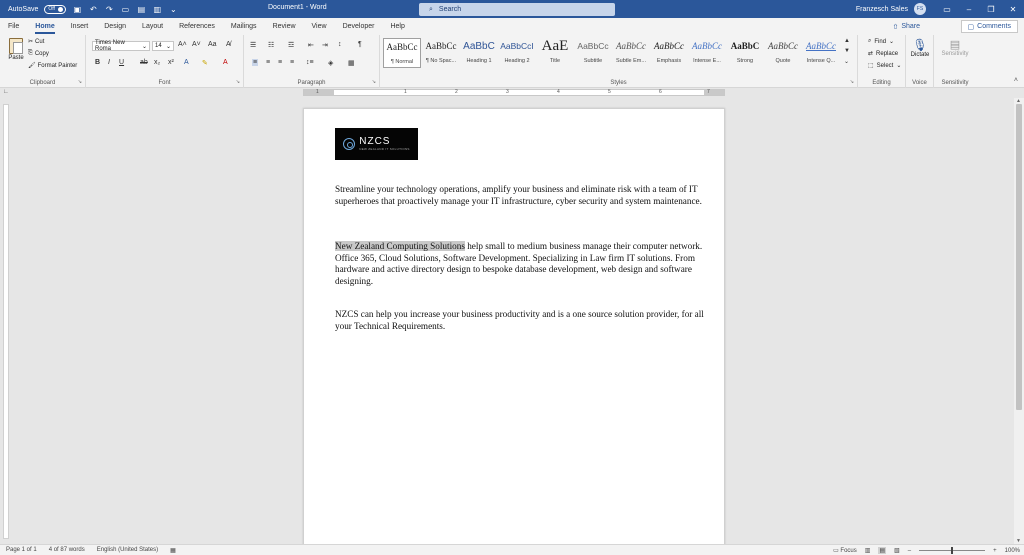 This screenshot has height=555, width=1024. What do you see at coordinates (783, 53) in the screenshot?
I see `style-quote: AaBbCc Quote` at bounding box center [783, 53].